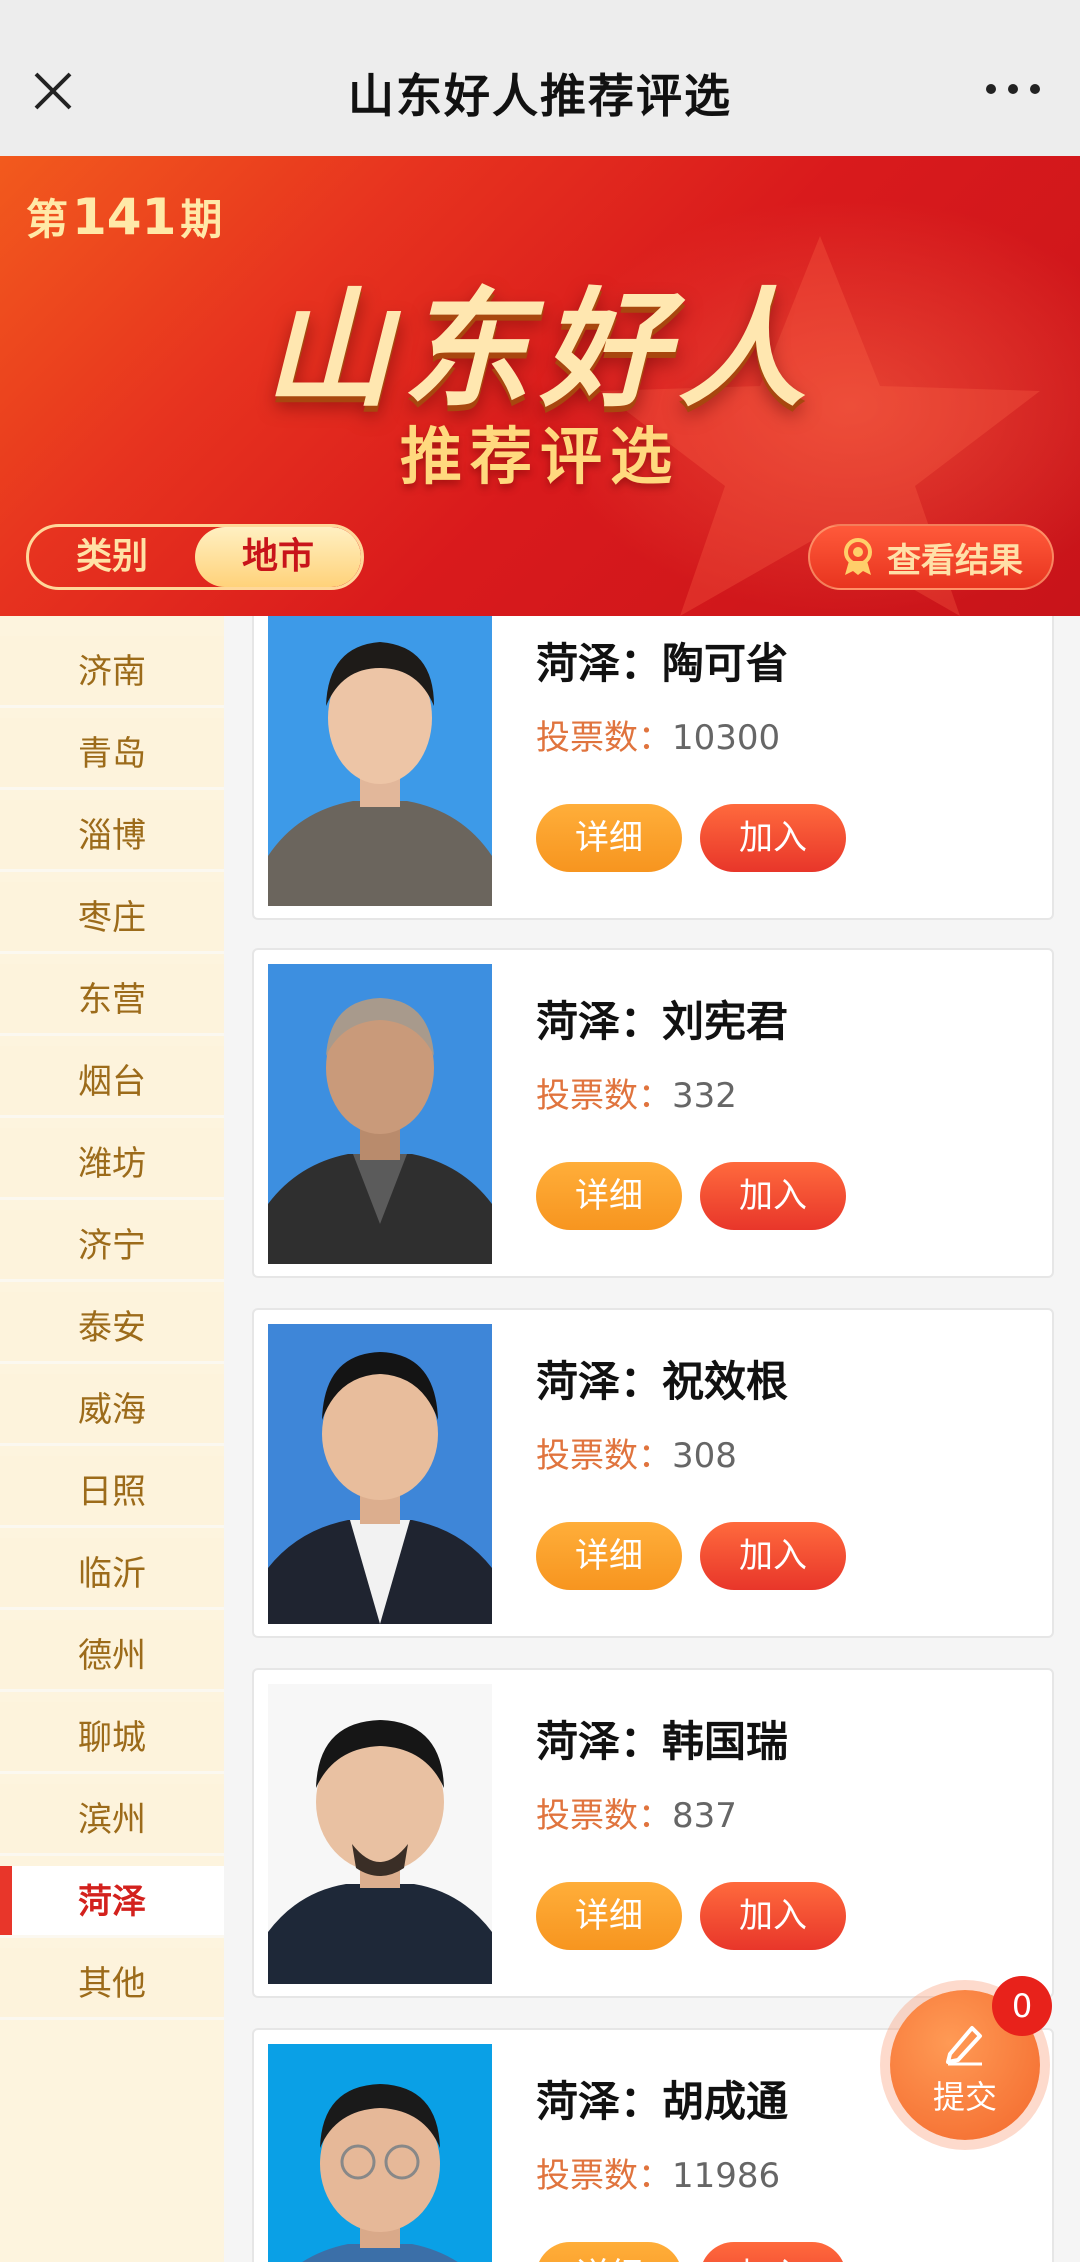 The image size is (1080, 2262). I want to click on sidebar-item-zibo: 淄博, so click(112, 836).